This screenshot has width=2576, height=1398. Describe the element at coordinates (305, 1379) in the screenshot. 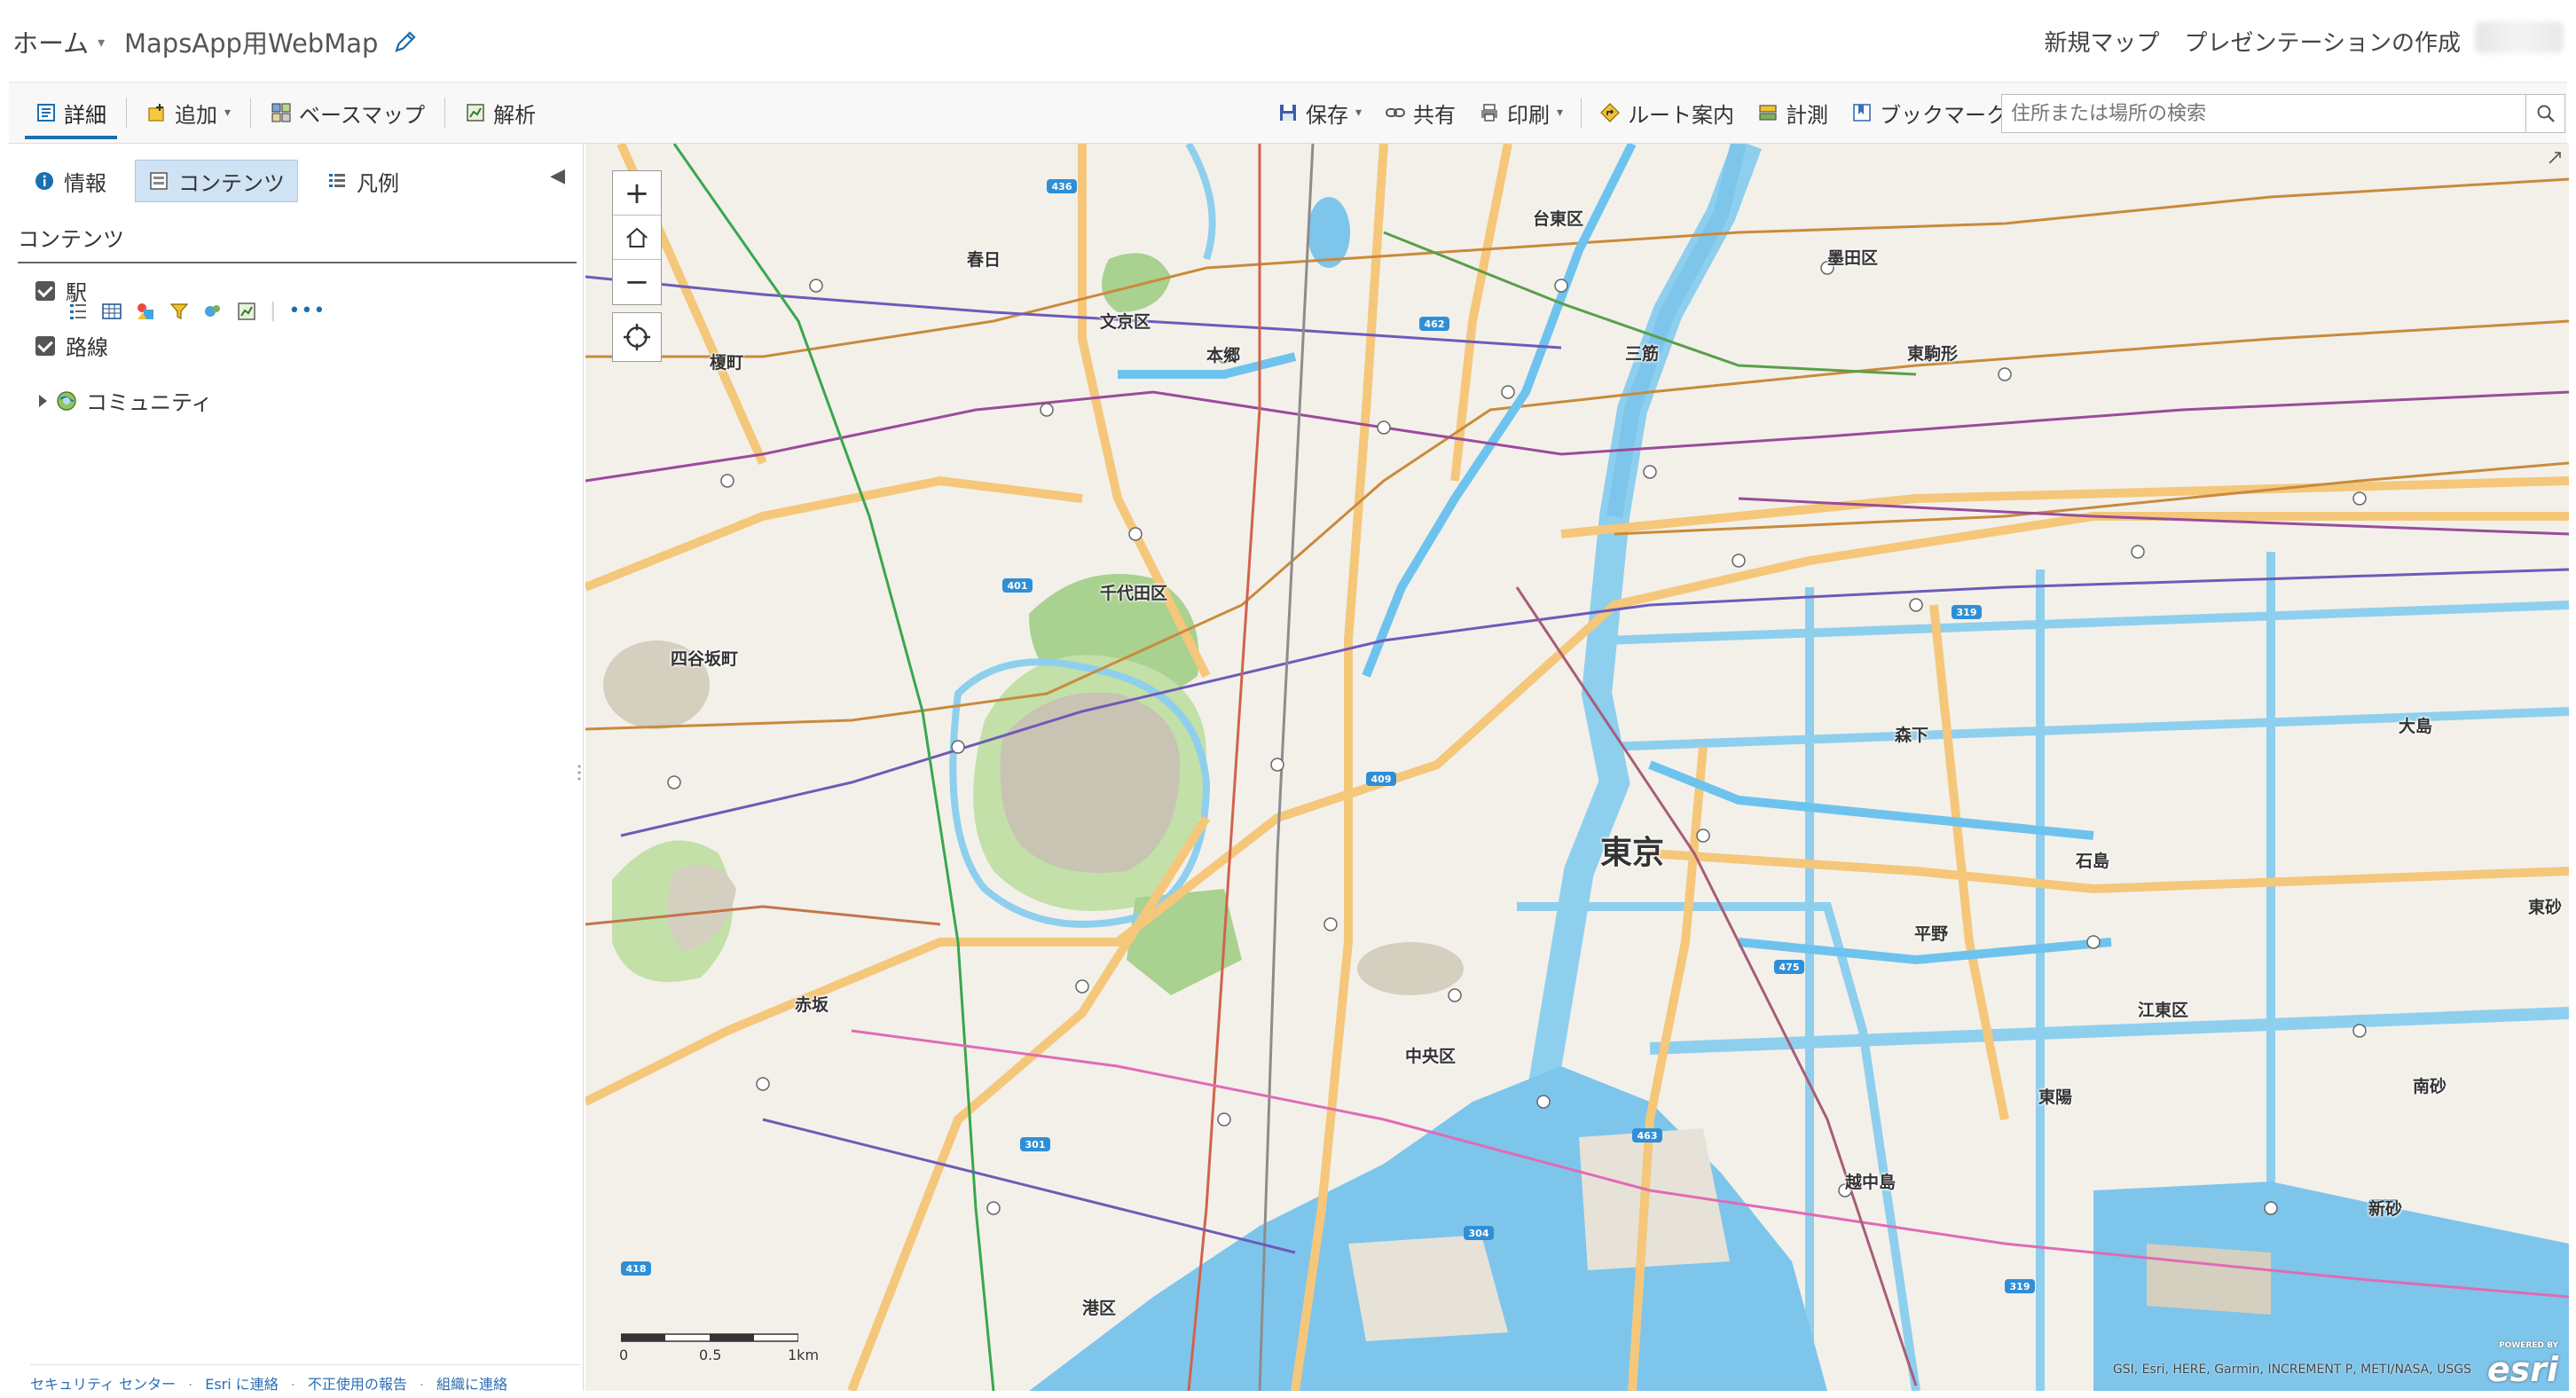

I see `footer-links: セキュリティ センター . Esri に連絡 . 不正使用の報告 . 組織に連絡` at that location.